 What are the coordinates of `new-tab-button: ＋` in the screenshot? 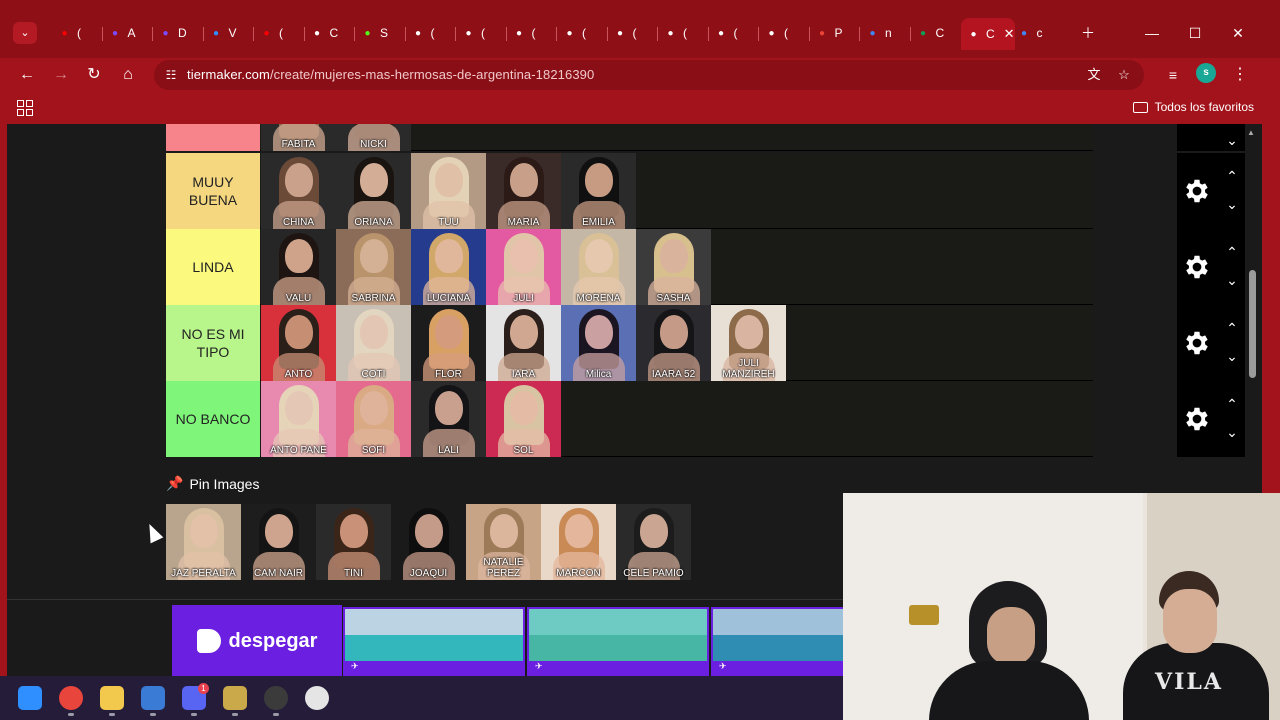 It's located at (1088, 33).